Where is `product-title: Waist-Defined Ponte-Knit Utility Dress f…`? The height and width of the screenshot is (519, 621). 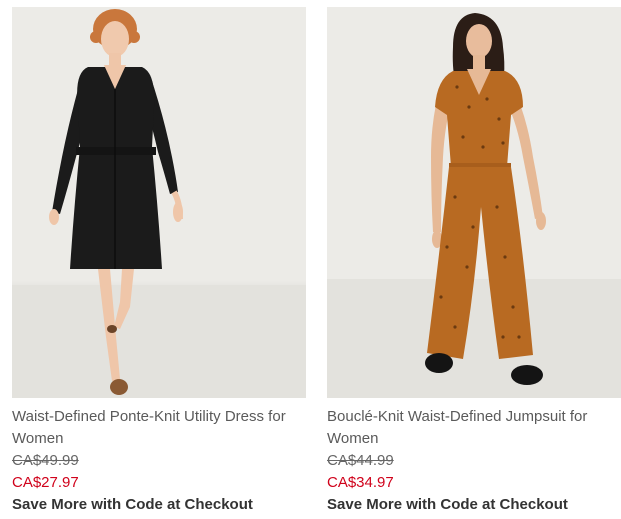
product-title: Waist-Defined Ponte-Knit Utility Dress f… is located at coordinates (159, 428).